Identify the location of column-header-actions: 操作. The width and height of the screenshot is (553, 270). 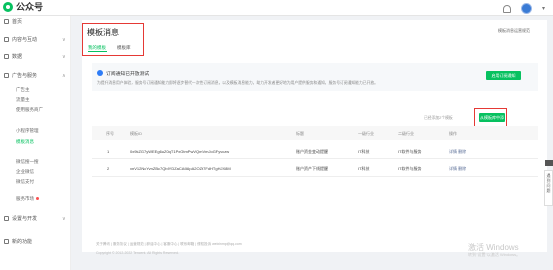
(453, 133).